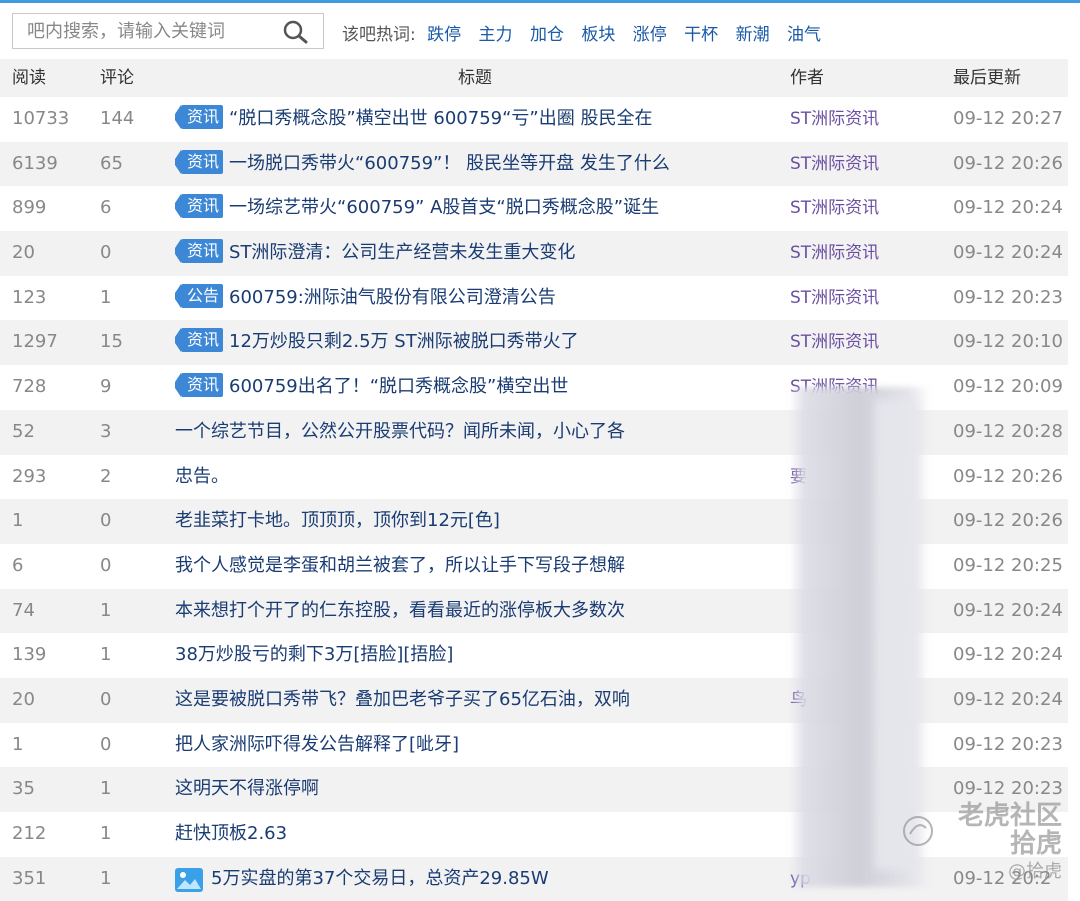 Image resolution: width=1080 pixels, height=901 pixels. I want to click on table-row: 1 0 把人家洲际吓得发公告解释了[呲牙] 09-12 20:23, so click(534, 745).